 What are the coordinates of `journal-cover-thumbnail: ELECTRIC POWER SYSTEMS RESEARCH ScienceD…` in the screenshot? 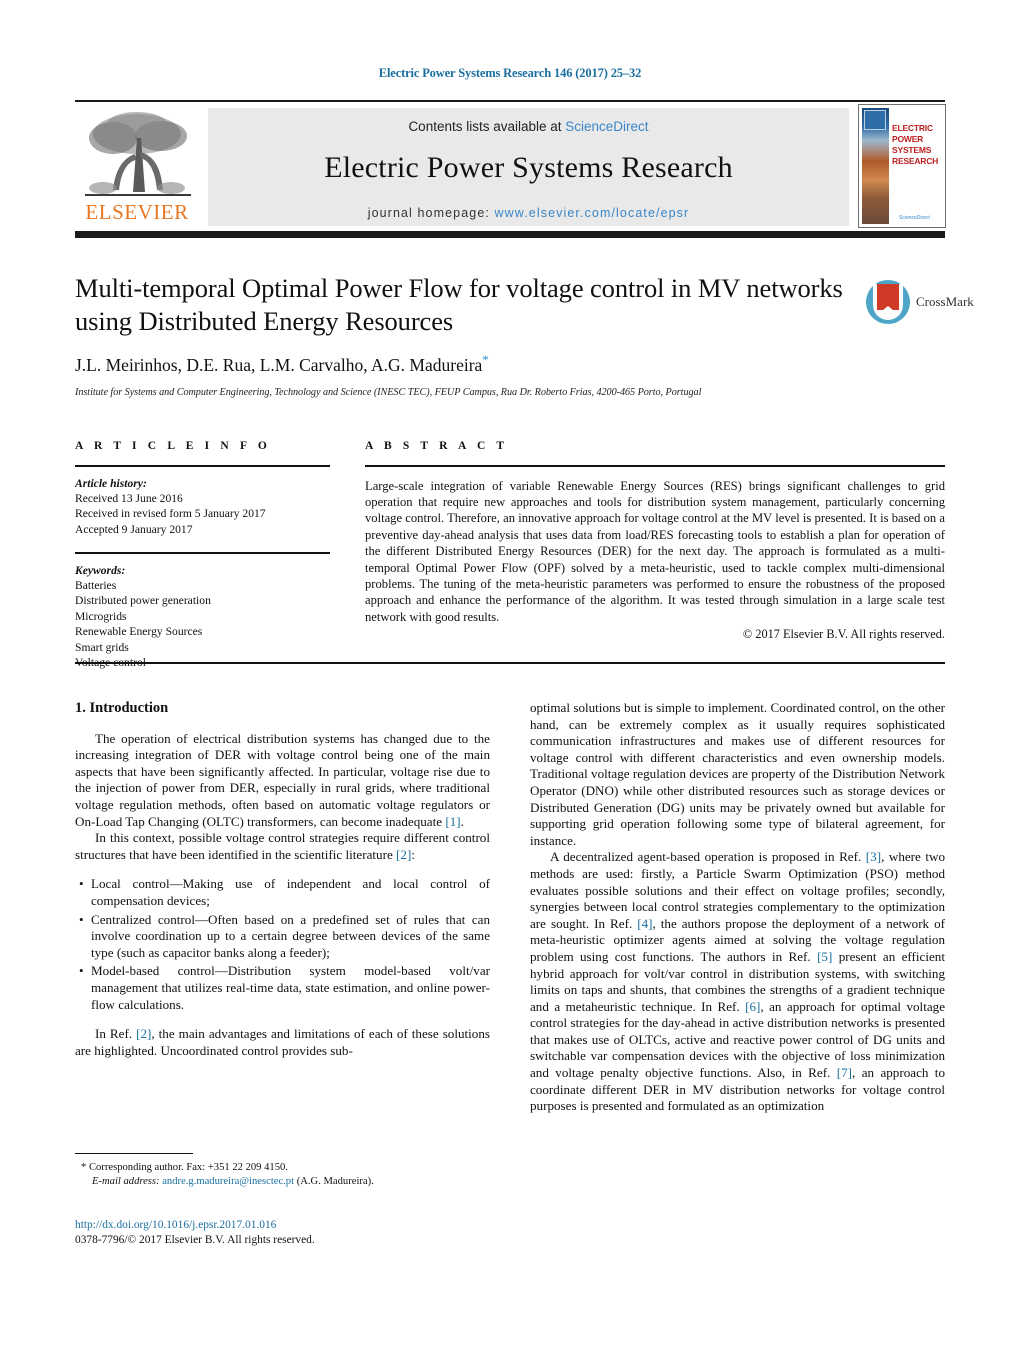 It's located at (902, 166).